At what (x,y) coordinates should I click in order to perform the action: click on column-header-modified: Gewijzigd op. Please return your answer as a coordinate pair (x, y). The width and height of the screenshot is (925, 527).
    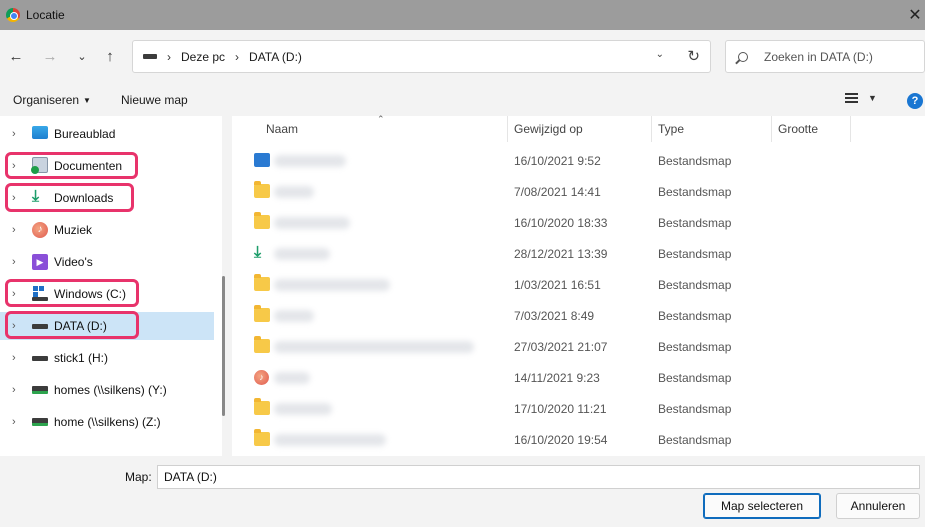
    Looking at the image, I should click on (548, 129).